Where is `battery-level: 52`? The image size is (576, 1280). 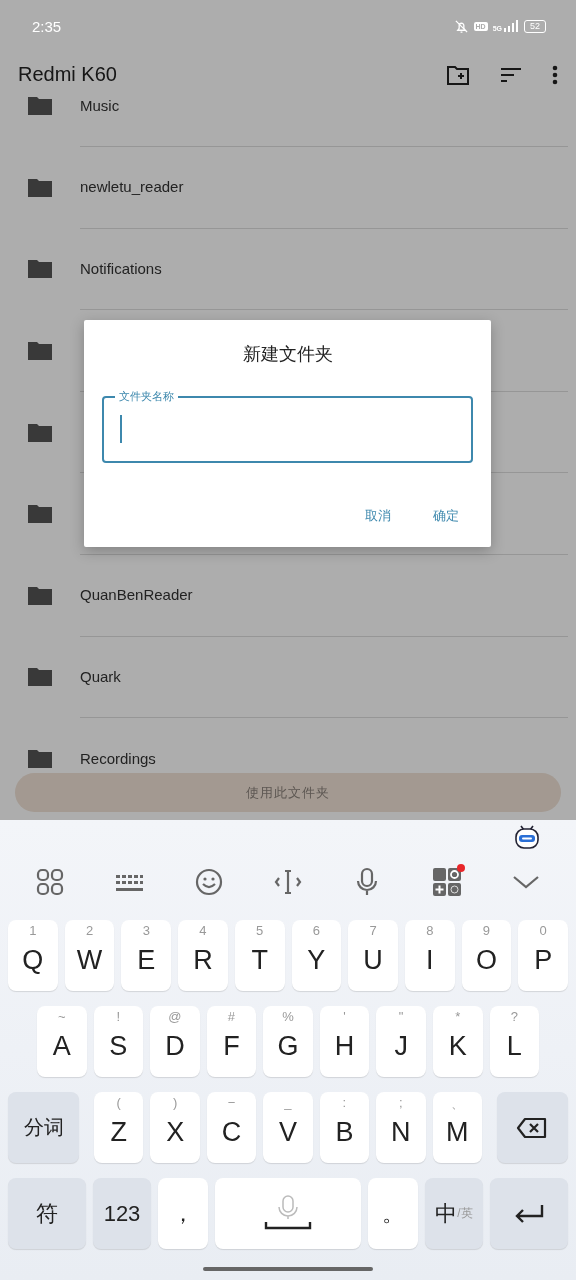 battery-level: 52 is located at coordinates (535, 26).